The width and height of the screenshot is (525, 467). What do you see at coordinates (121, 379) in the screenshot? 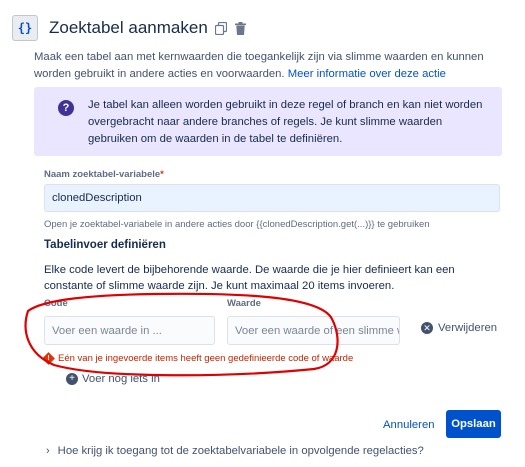
I see `add-entry-label: Voer nog iets in` at bounding box center [121, 379].